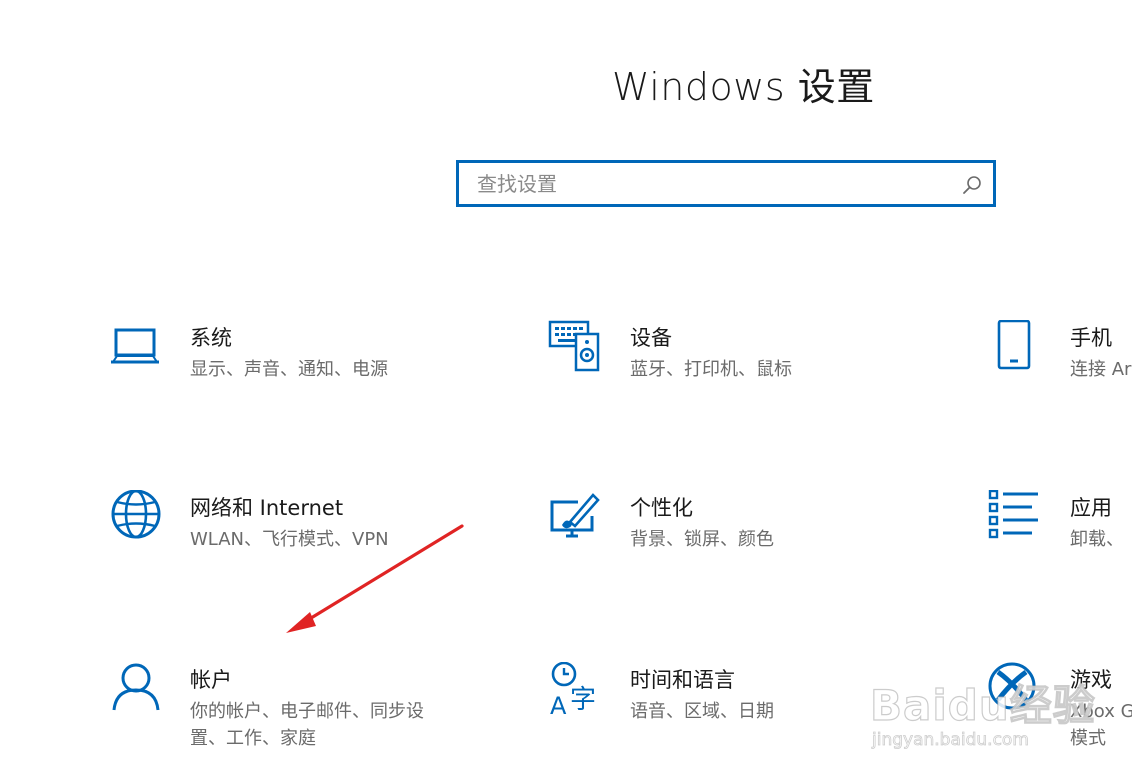 This screenshot has height=780, width=1132. I want to click on tile-description: 语音、区域、日期, so click(702, 711).